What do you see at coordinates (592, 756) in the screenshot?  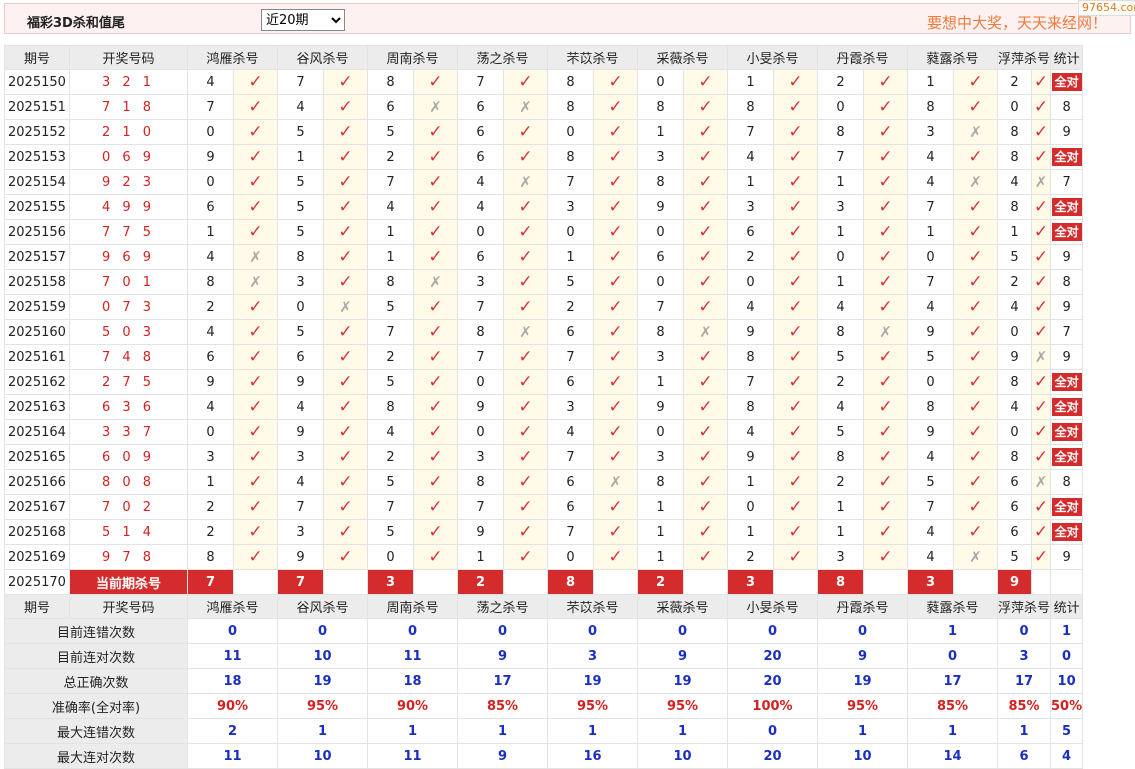 I see `stats-value: 16` at bounding box center [592, 756].